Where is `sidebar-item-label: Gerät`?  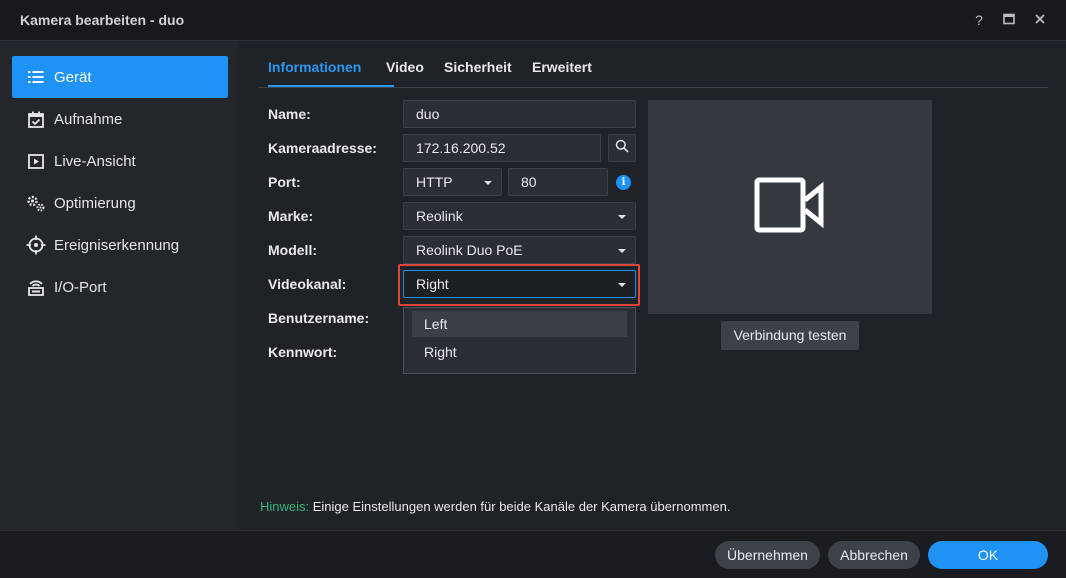
sidebar-item-label: Gerät is located at coordinates (73, 77).